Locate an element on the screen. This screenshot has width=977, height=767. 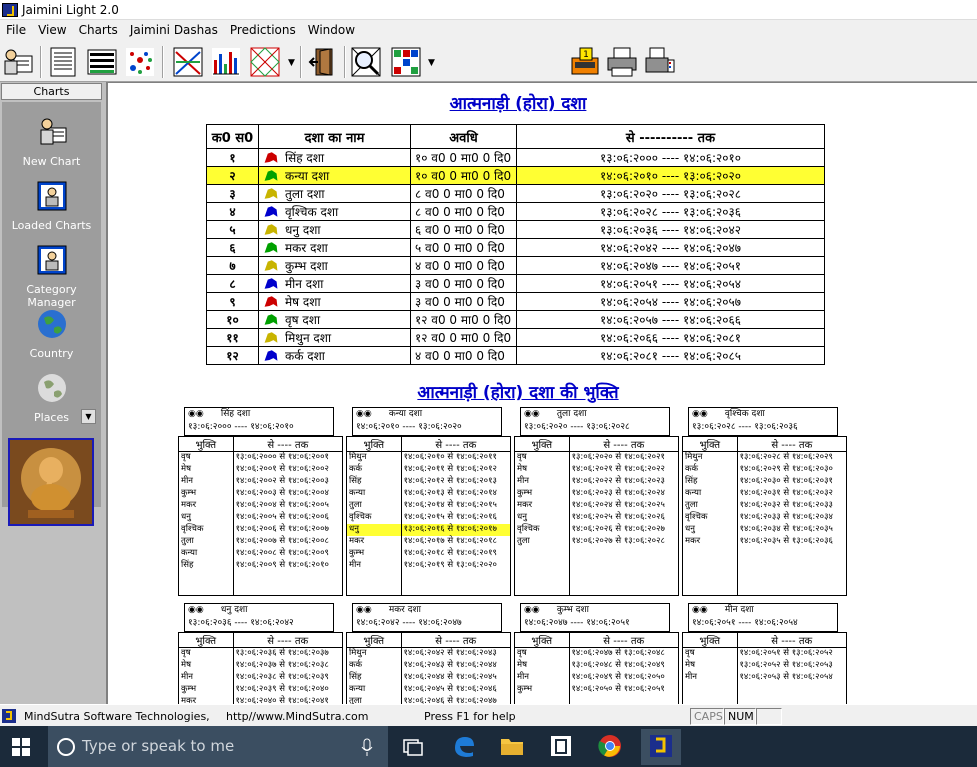
toolbar-separator is located at coordinates (163, 62).